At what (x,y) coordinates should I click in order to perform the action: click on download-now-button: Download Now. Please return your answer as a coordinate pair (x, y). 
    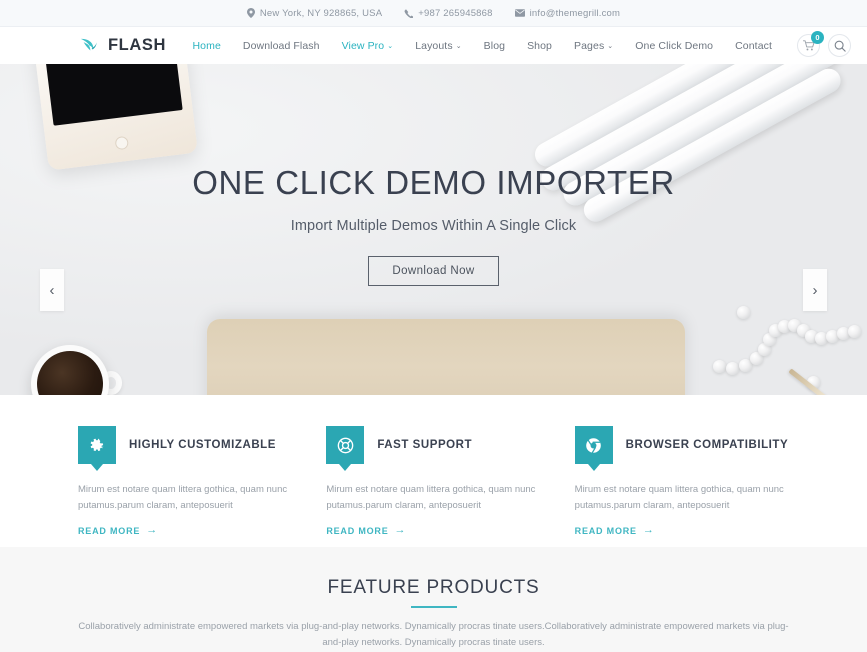
    Looking at the image, I should click on (433, 271).